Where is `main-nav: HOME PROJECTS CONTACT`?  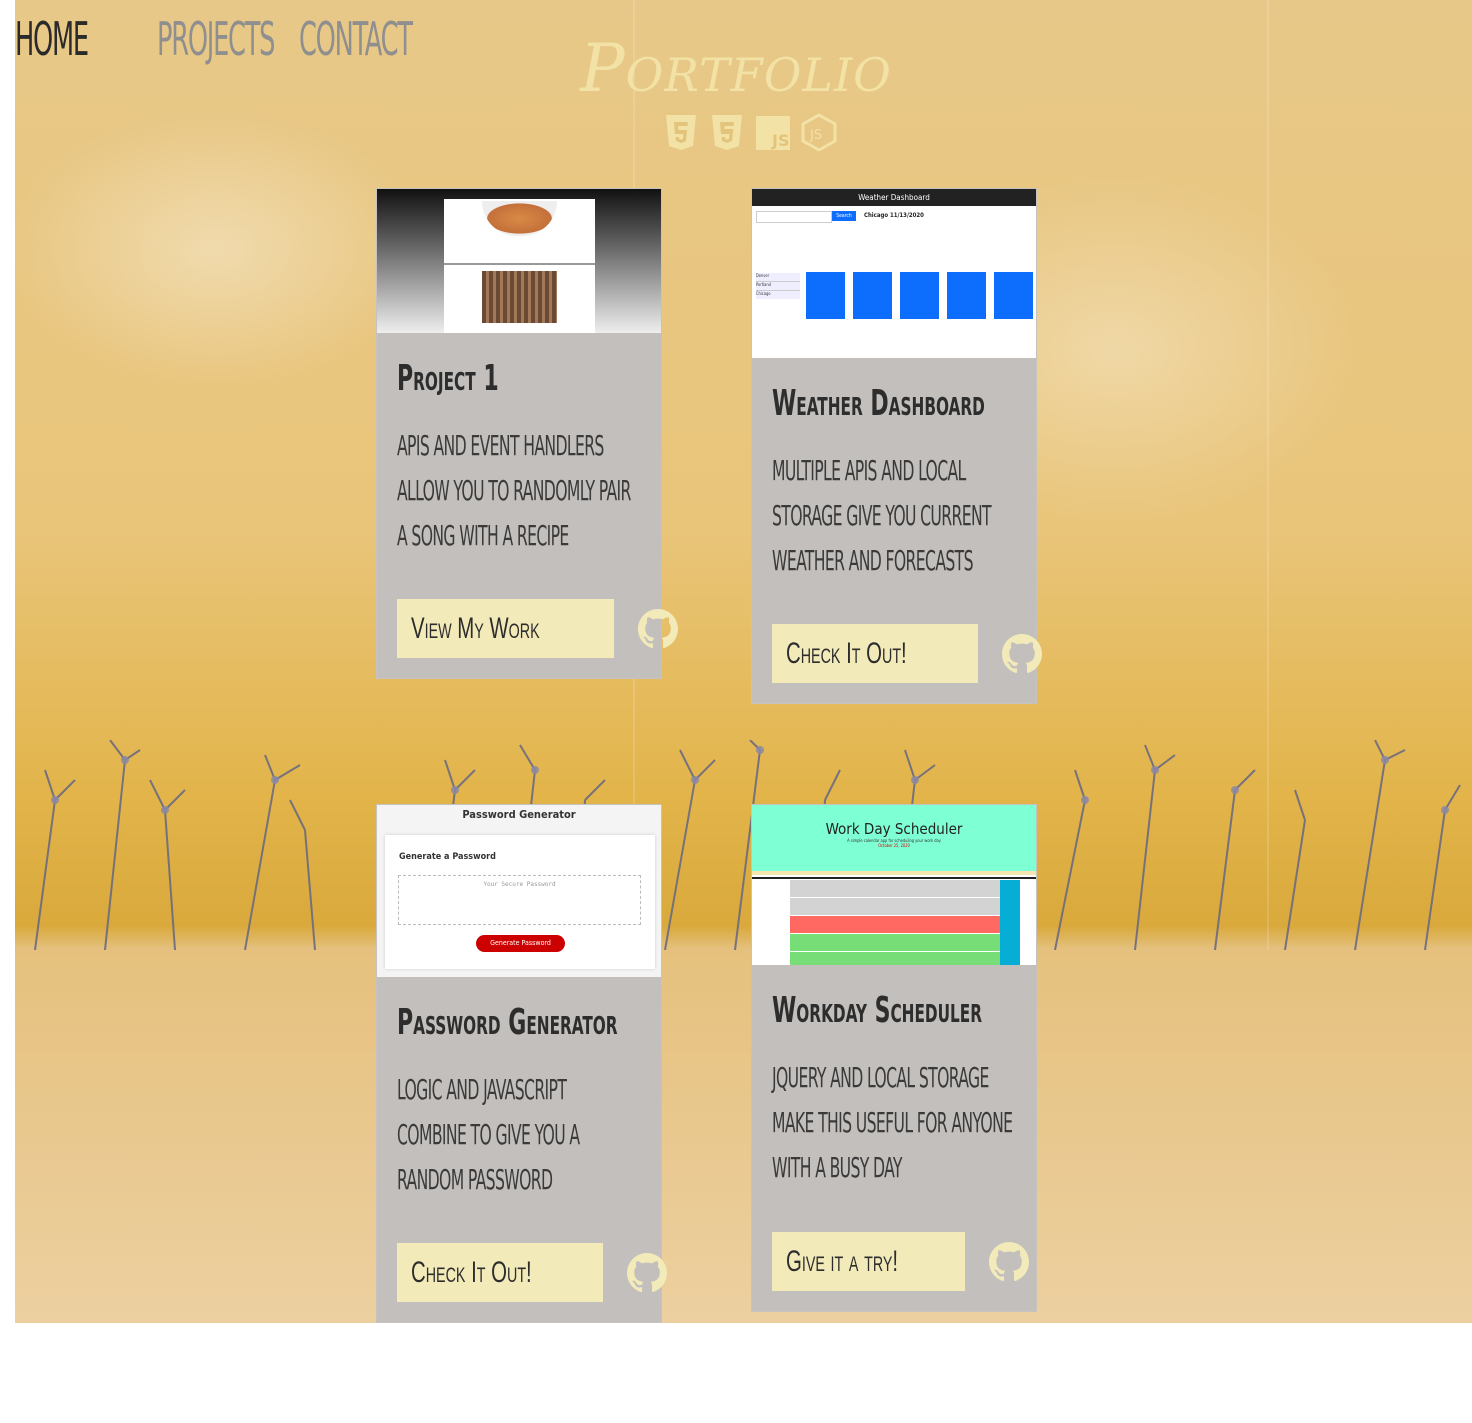 main-nav: HOME PROJECTS CONTACT is located at coordinates (214, 39).